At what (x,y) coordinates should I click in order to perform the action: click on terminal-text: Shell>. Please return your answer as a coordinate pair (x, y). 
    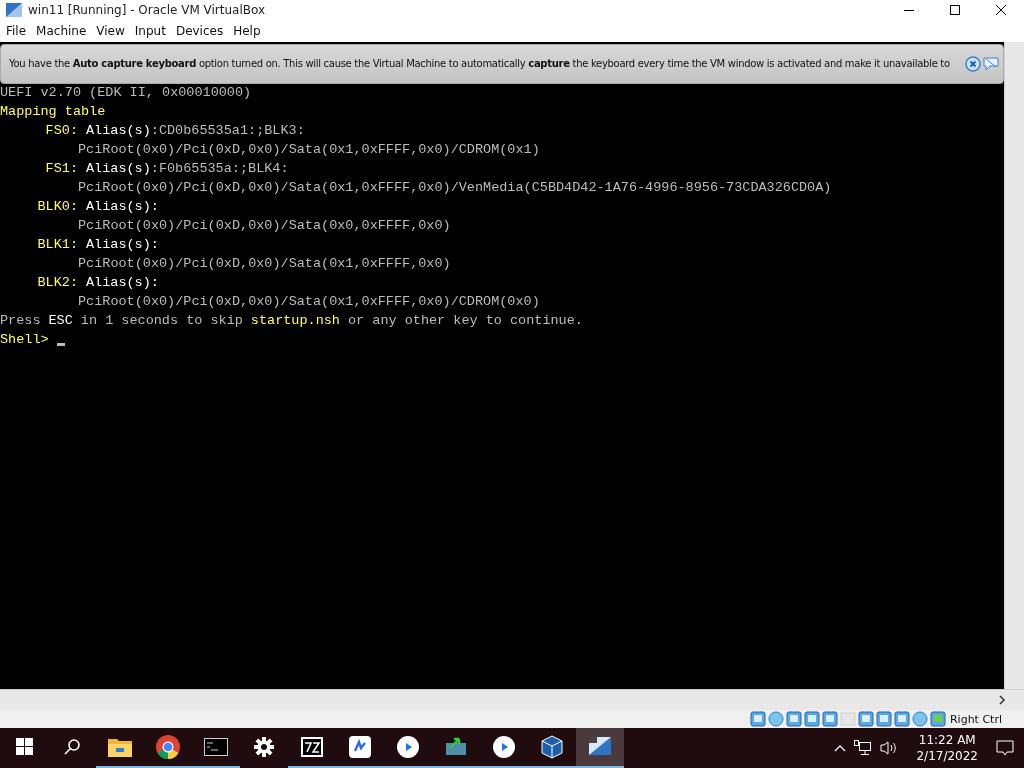
    Looking at the image, I should click on (24, 339).